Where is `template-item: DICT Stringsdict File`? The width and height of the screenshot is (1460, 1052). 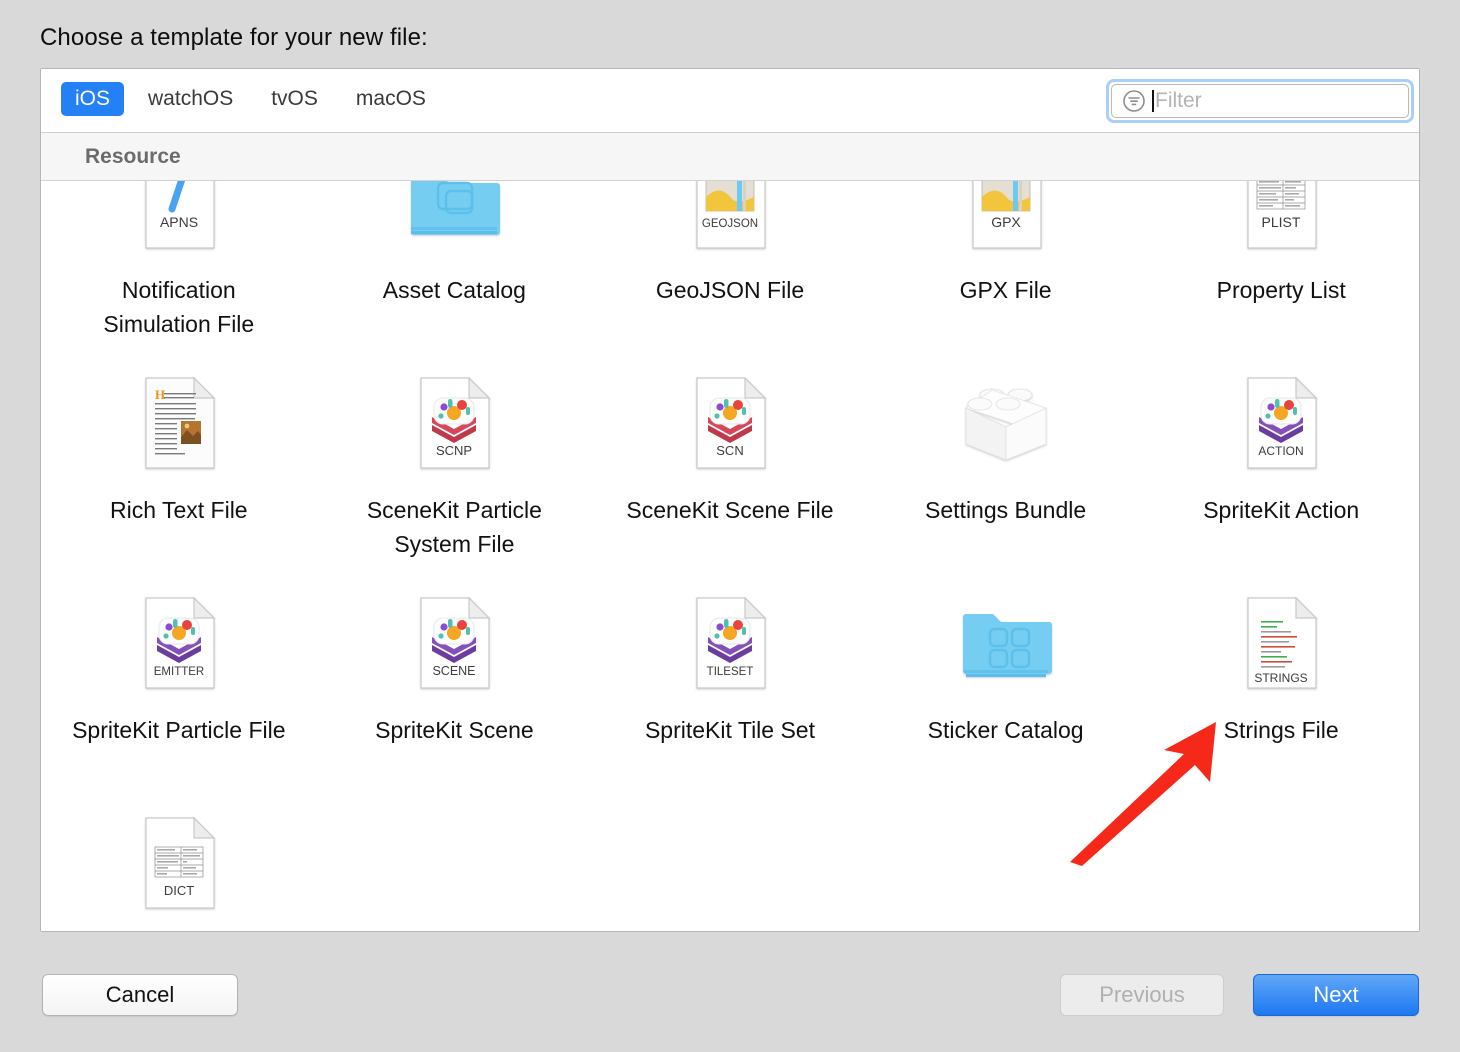
template-item: DICT Stringsdict File is located at coordinates (179, 867).